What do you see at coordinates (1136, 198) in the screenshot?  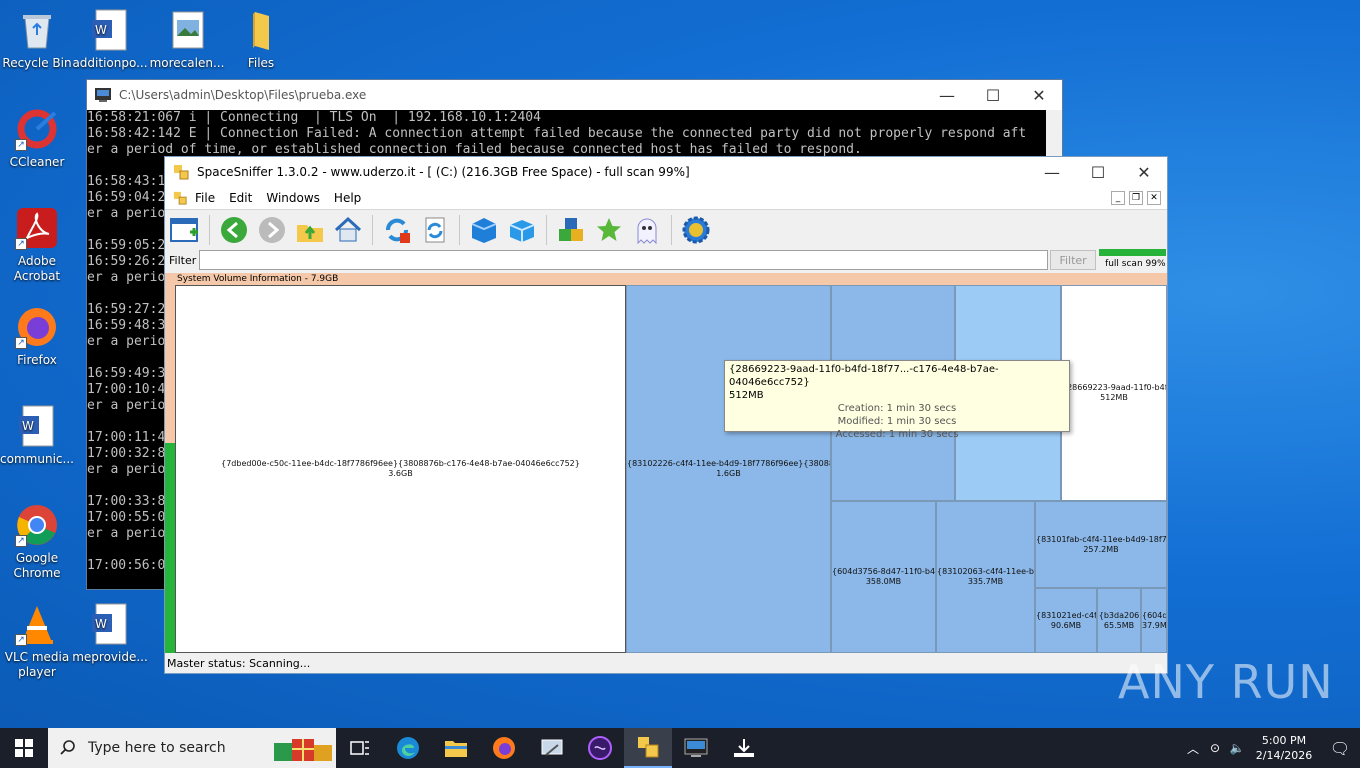 I see `mdi-restore-button: ❐` at bounding box center [1136, 198].